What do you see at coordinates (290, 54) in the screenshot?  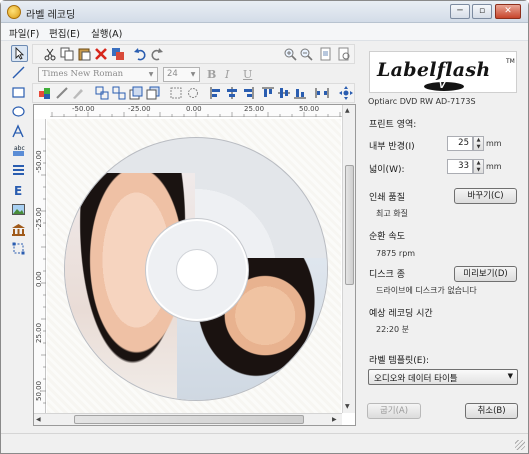 I see `zoom-in-icon` at bounding box center [290, 54].